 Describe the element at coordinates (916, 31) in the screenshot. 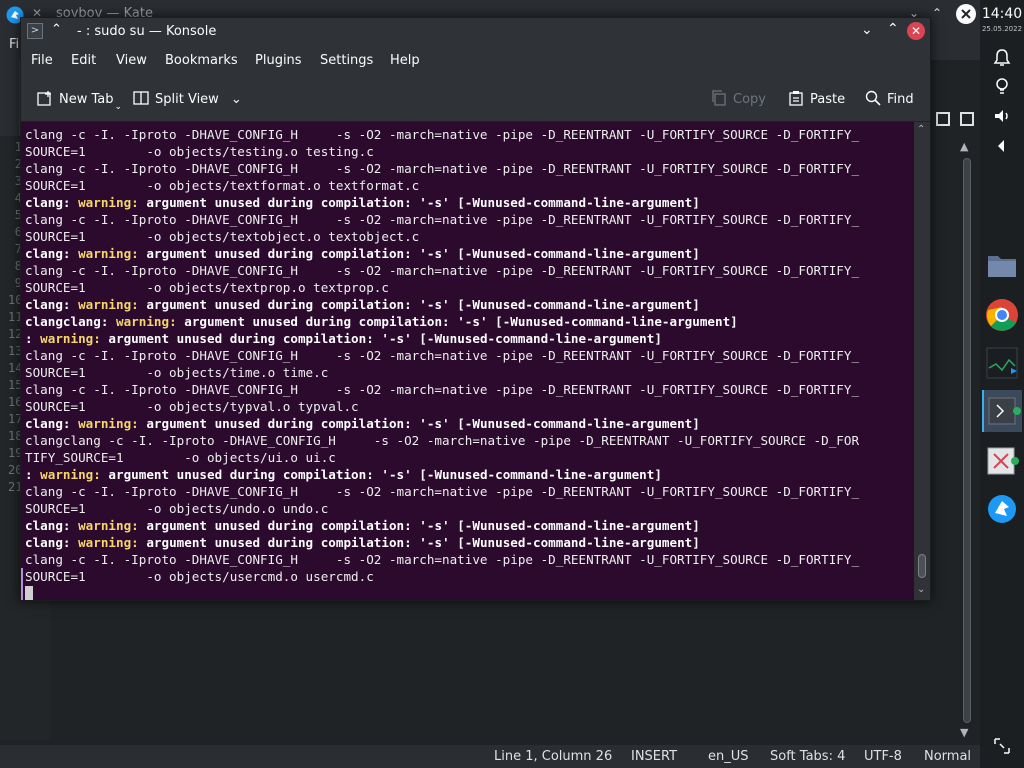

I see `close-icon: ✕` at that location.